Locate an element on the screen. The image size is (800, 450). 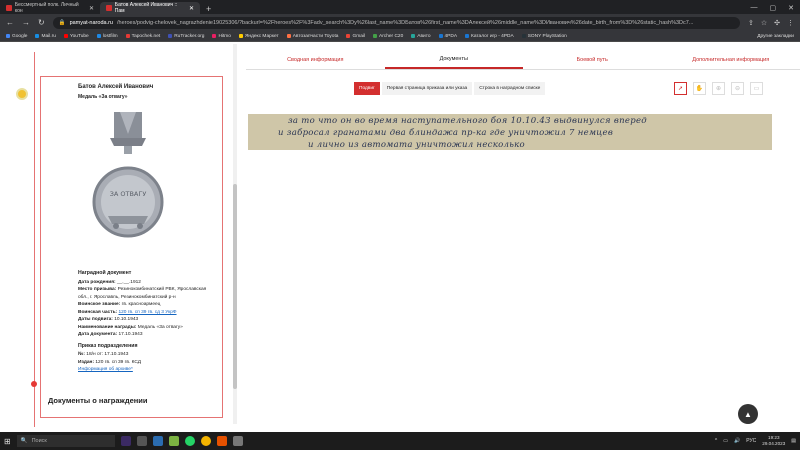
bookmark-label: Google is located at coordinates (20, 36).